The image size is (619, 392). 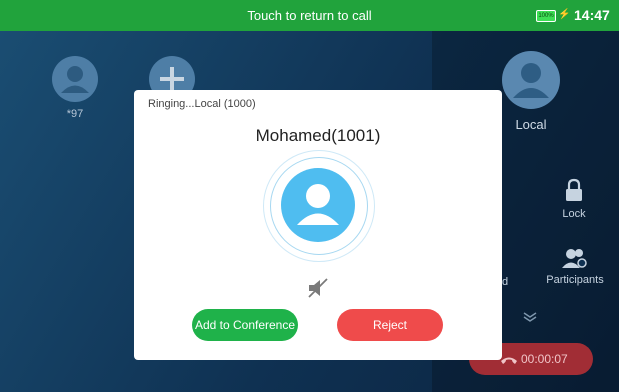 I want to click on participants-label: Participants, so click(x=575, y=280).